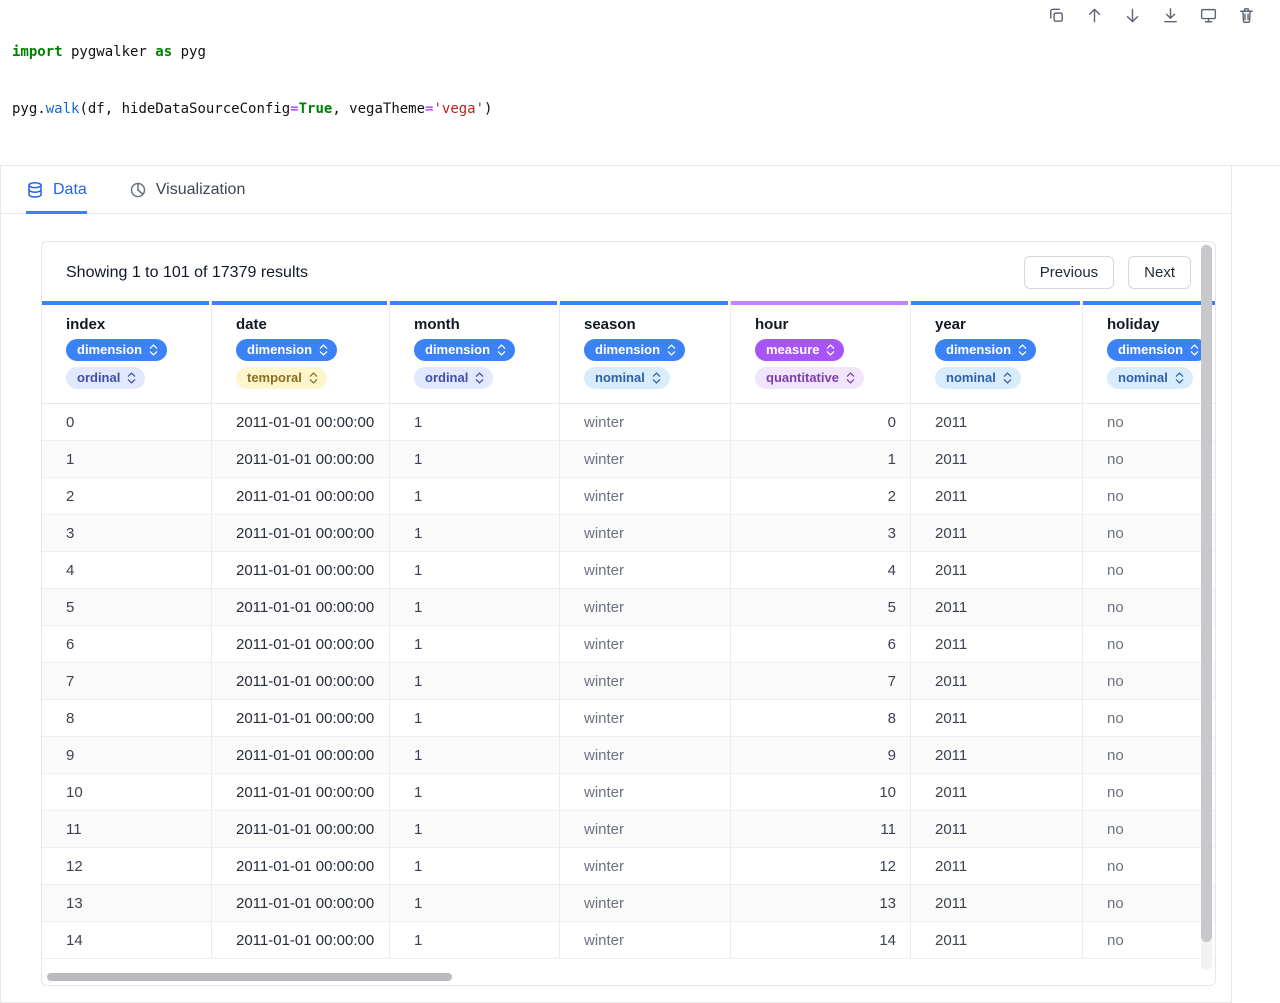 The height and width of the screenshot is (1003, 1280). Describe the element at coordinates (821, 755) in the screenshot. I see `cell-hour: 9` at that location.